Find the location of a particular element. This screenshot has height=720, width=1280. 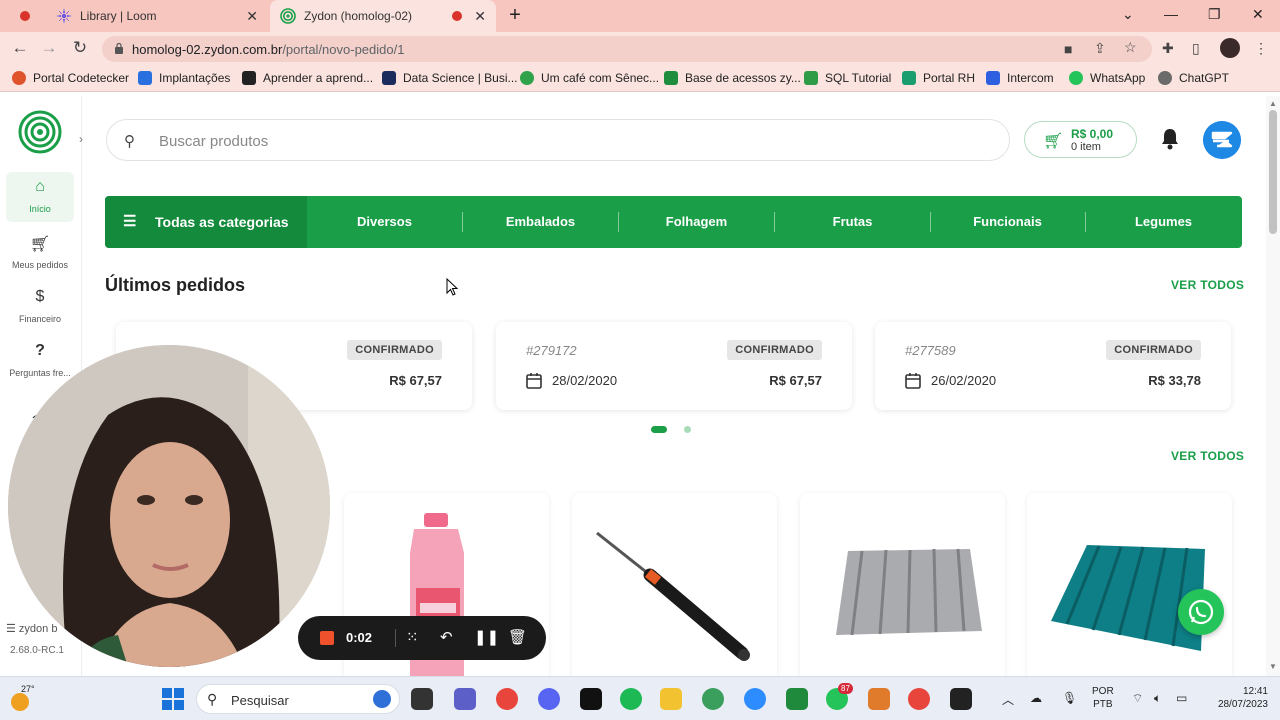

restore-button: ❐ is located at coordinates (1214, 14).